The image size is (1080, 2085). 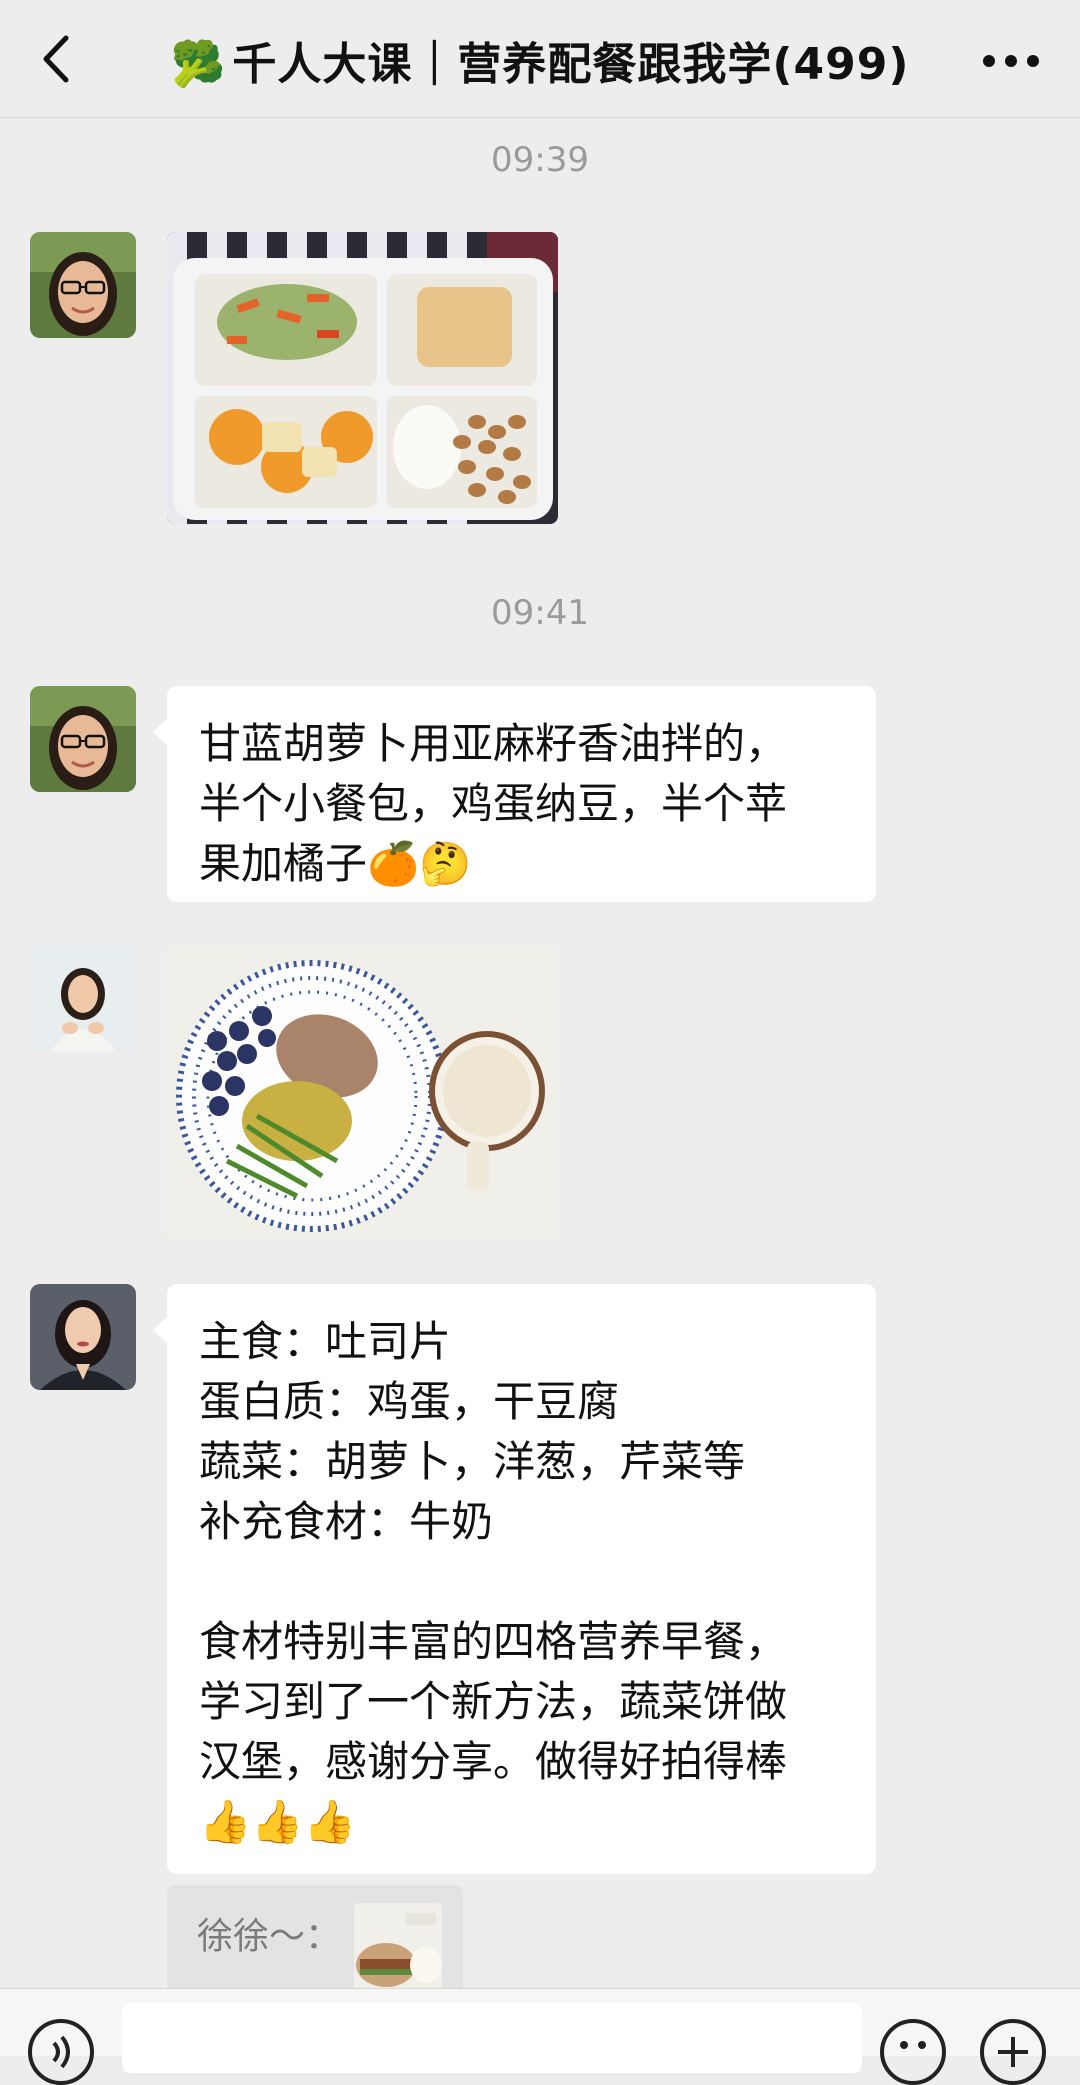 What do you see at coordinates (277, 1821) in the screenshot?
I see `message-line: 👍👍👍` at bounding box center [277, 1821].